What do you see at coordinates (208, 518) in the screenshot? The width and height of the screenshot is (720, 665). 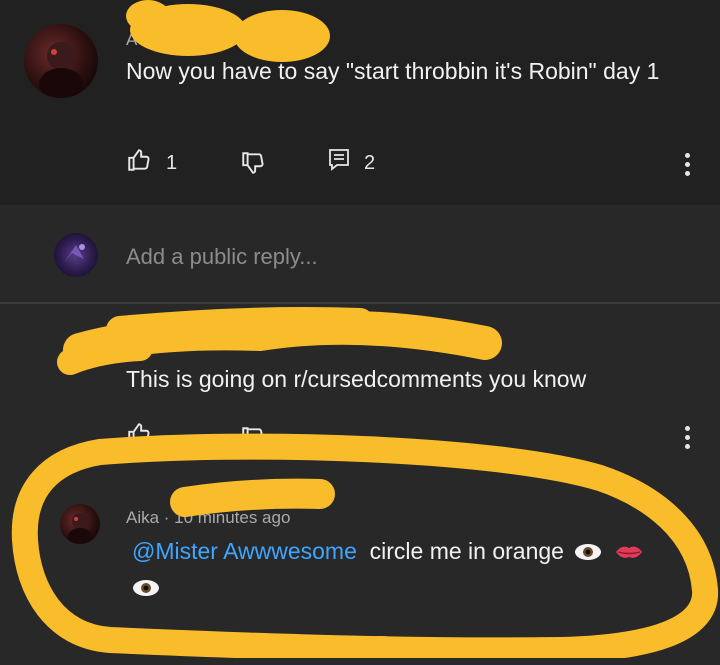 I see `comment-author-meta: Aika · 10 minutes ago` at bounding box center [208, 518].